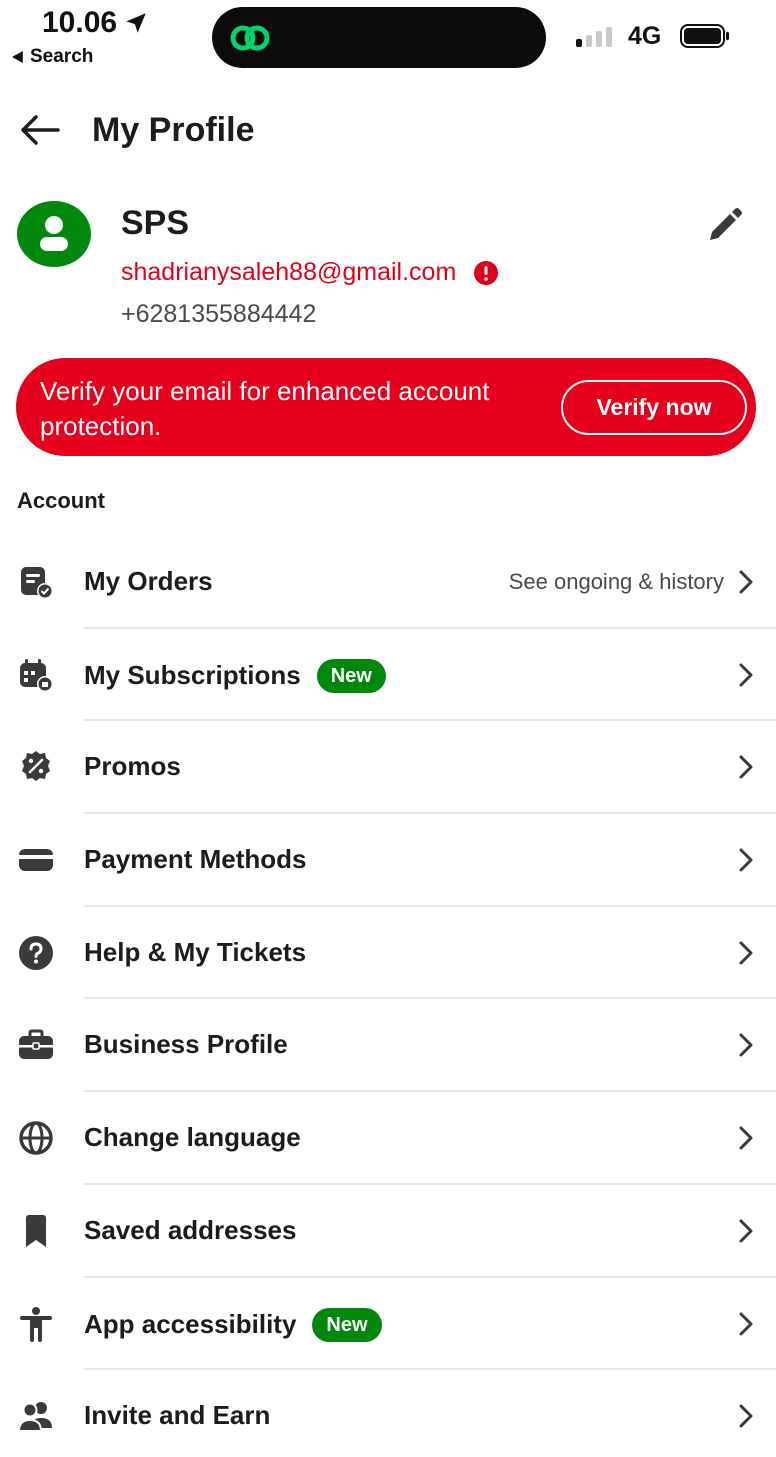  What do you see at coordinates (250, 38) in the screenshot?
I see `gojek-logo-icon` at bounding box center [250, 38].